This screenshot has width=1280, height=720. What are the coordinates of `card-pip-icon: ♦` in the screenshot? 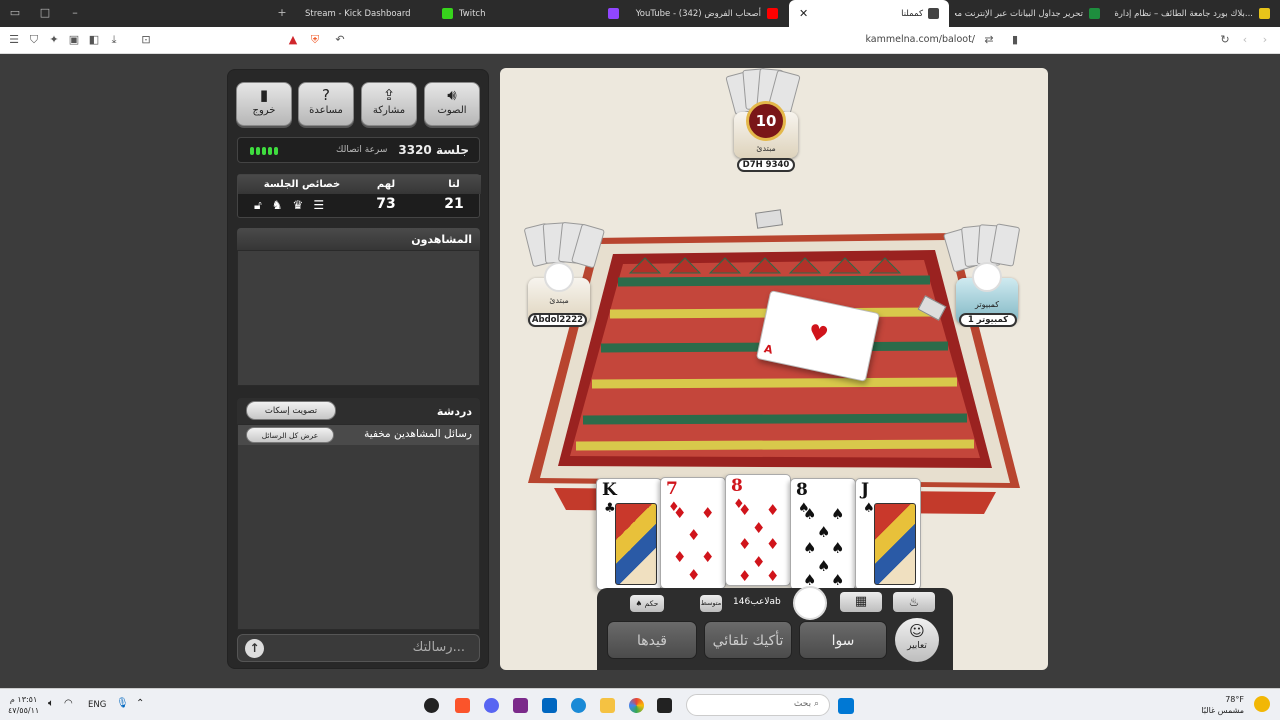 It's located at (708, 557).